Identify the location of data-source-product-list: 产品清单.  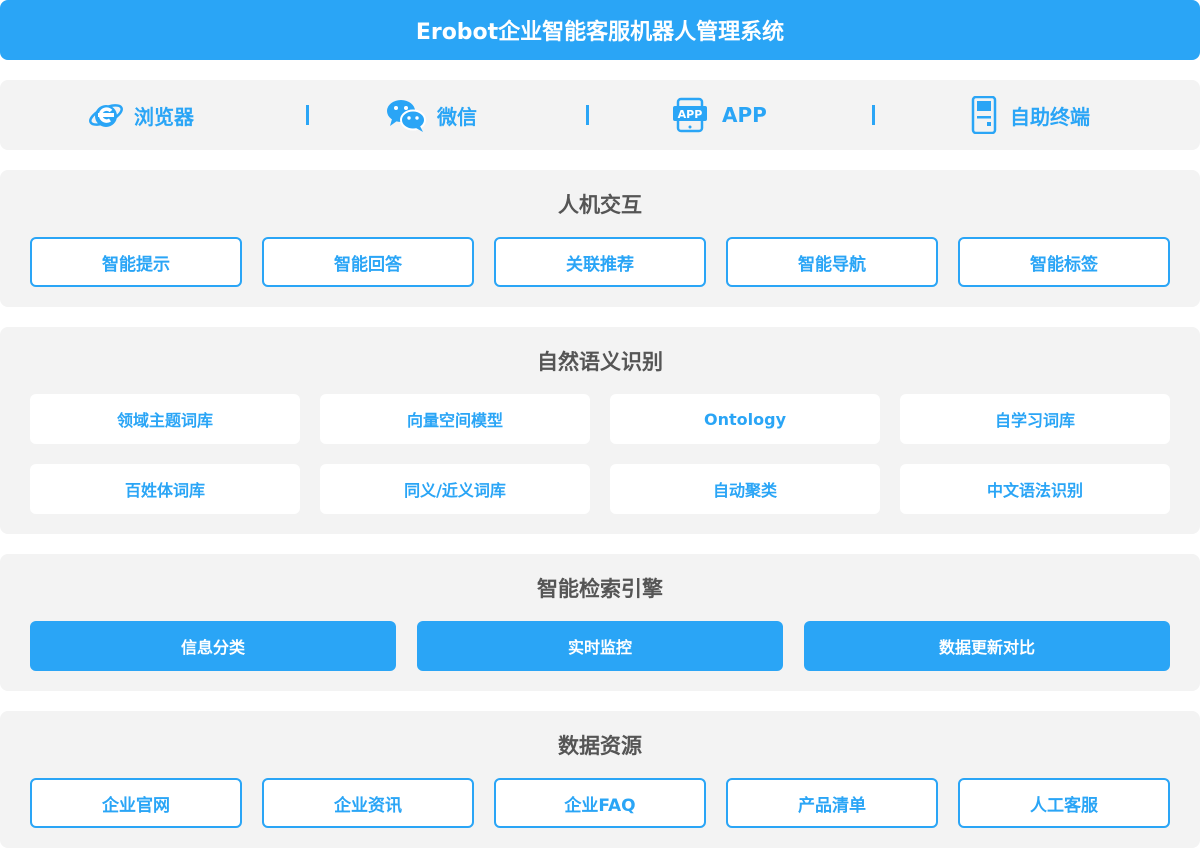
(832, 803).